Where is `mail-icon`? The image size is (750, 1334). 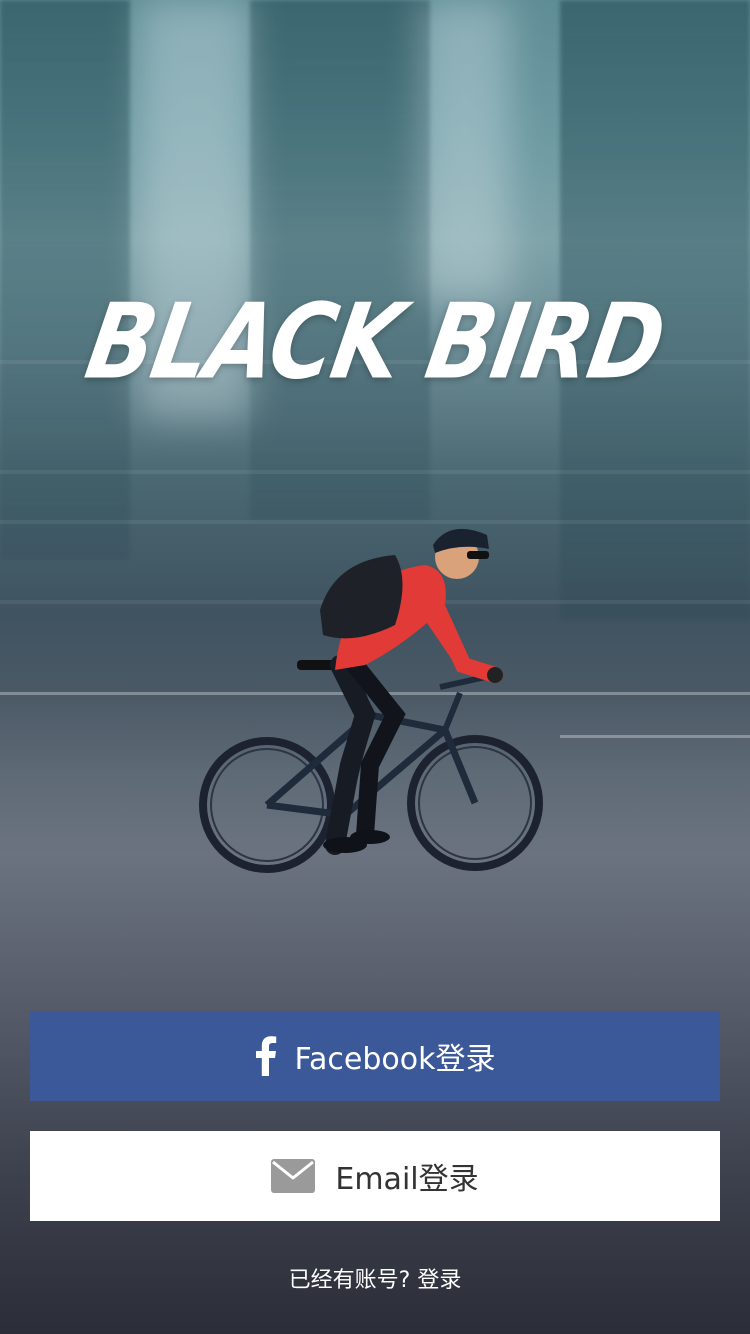 mail-icon is located at coordinates (293, 1176).